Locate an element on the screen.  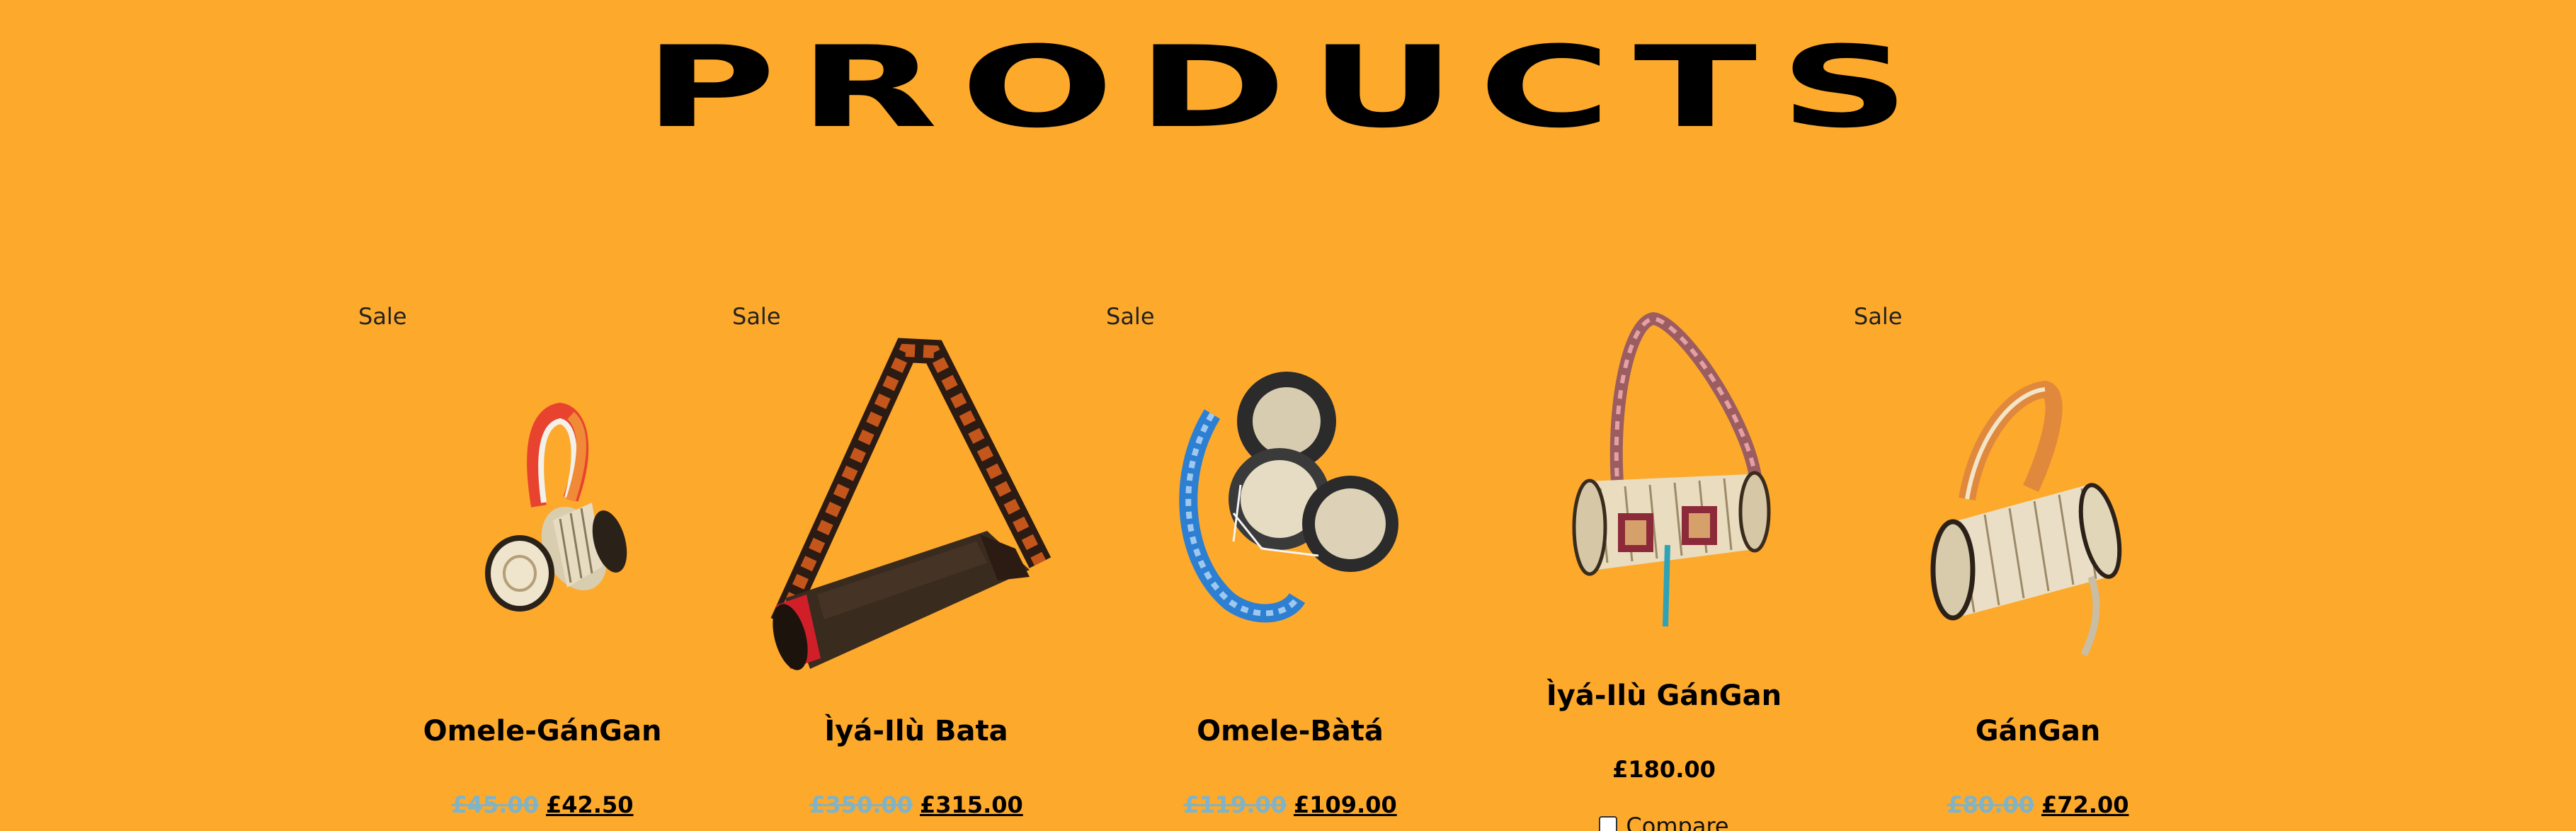
old-price: £45.00 is located at coordinates (495, 804).